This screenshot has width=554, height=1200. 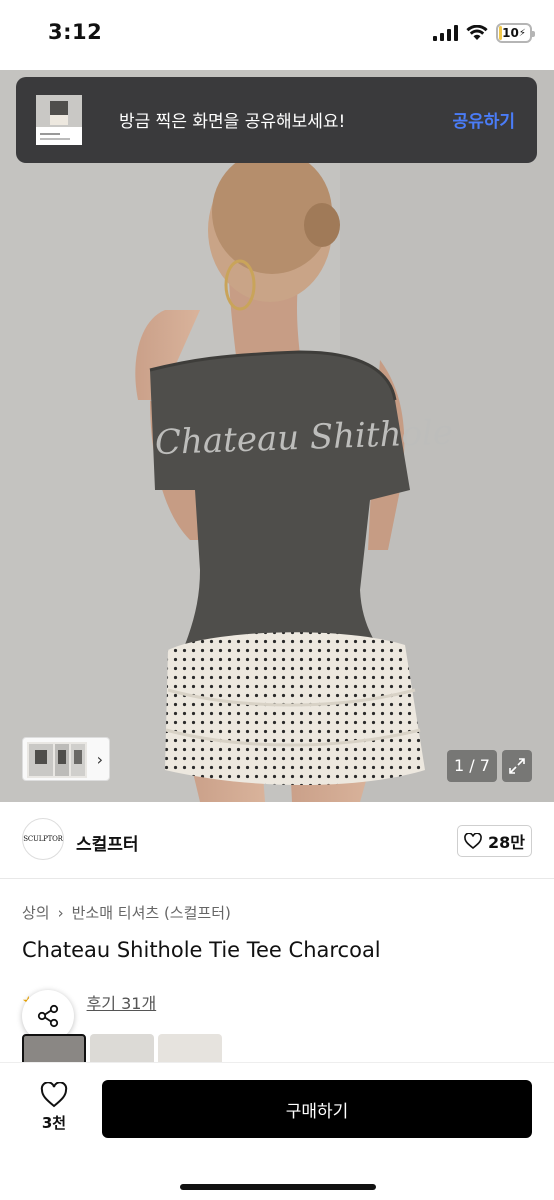 I want to click on wifi-icon, so click(x=477, y=32).